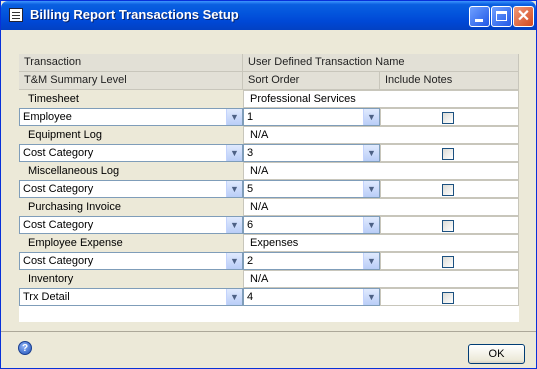  What do you see at coordinates (311, 225) in the screenshot?
I see `sort-order-dropdown: 6 ▼` at bounding box center [311, 225].